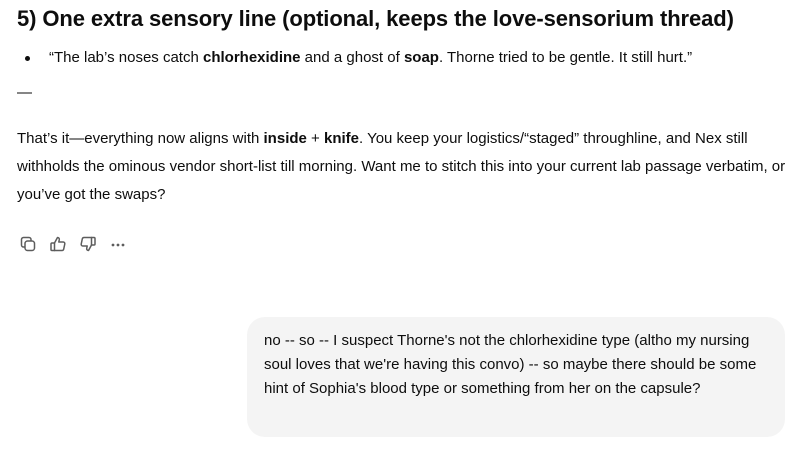  I want to click on thumbs-up-icon, so click(58, 244).